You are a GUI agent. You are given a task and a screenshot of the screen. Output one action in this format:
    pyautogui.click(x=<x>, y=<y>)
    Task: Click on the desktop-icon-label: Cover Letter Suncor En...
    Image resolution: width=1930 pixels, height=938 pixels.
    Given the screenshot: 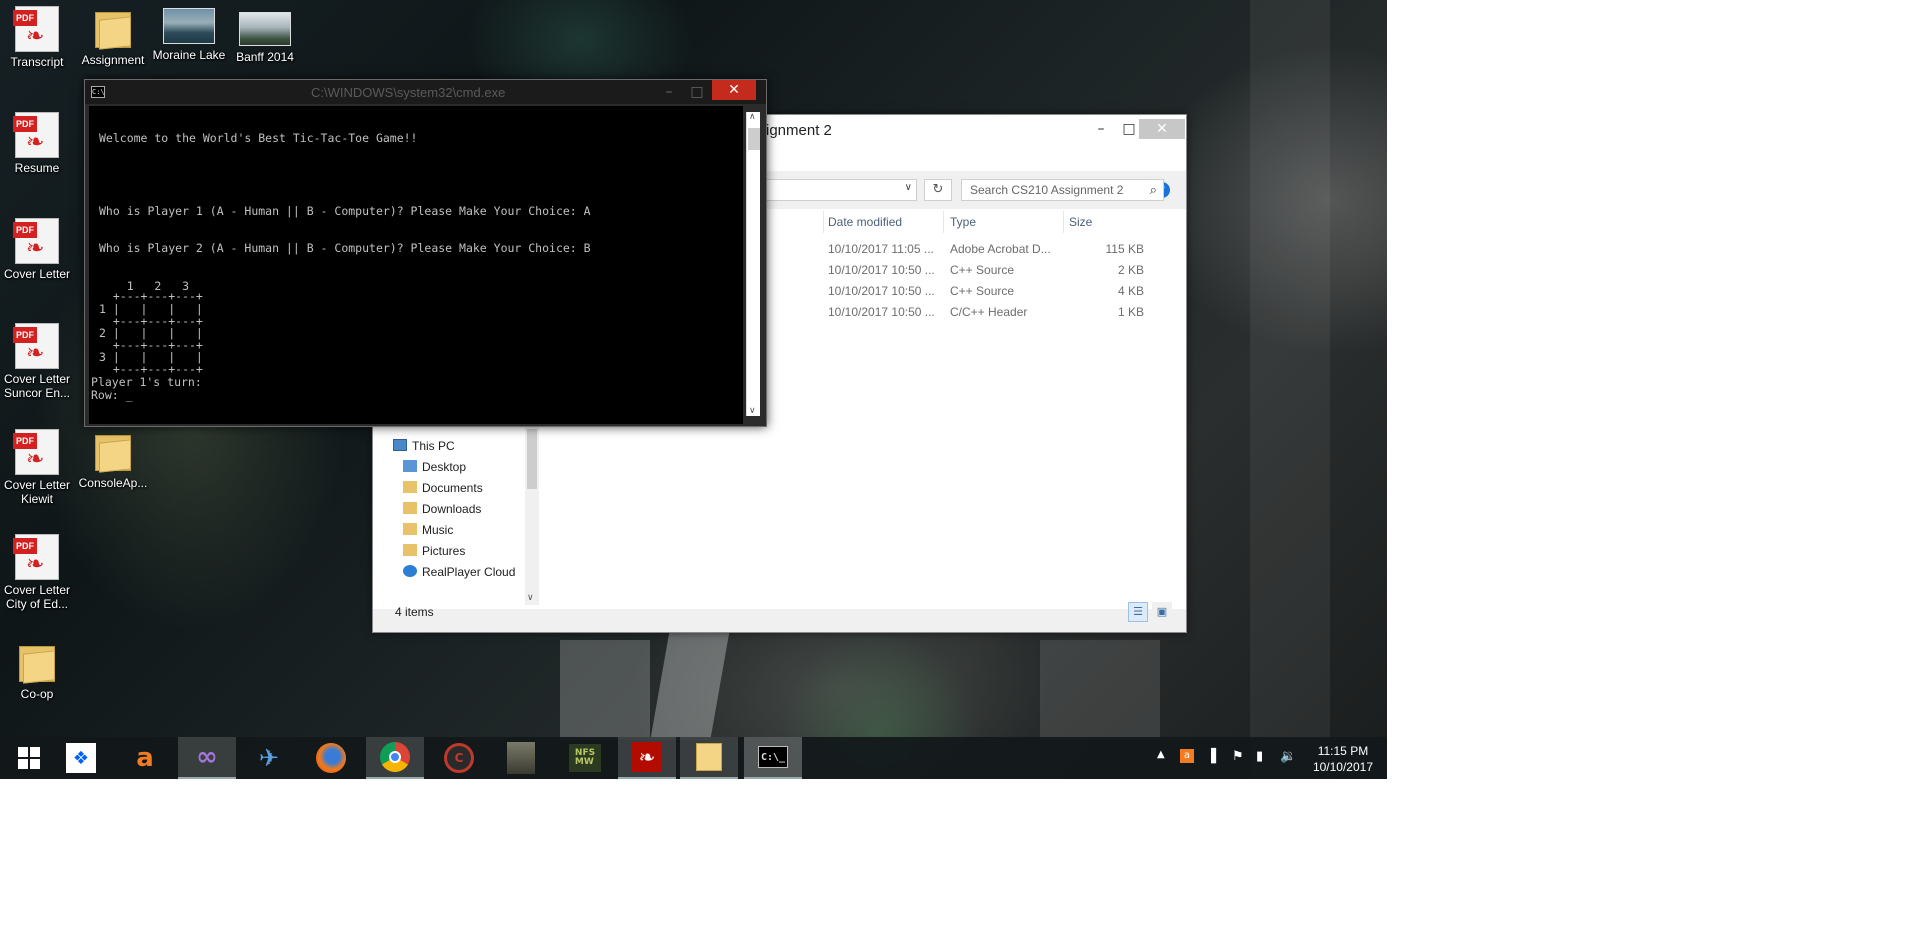 What is the action you would take?
    pyautogui.click(x=37, y=386)
    